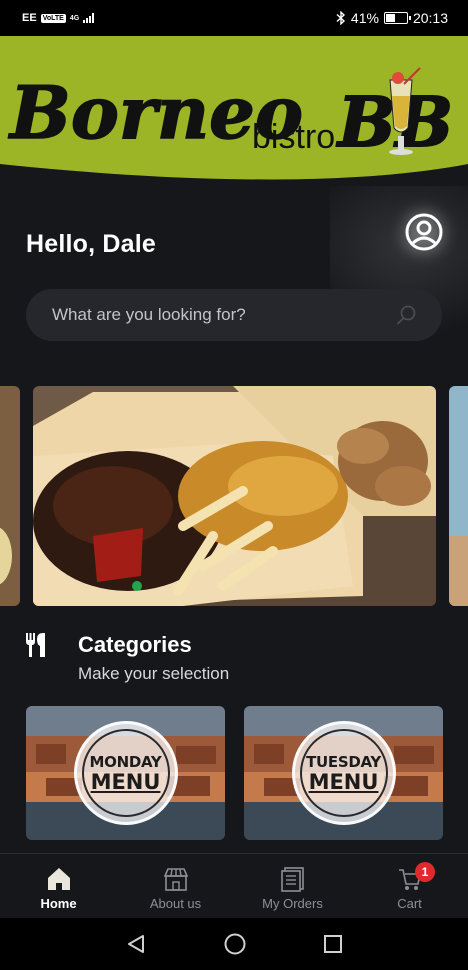 This screenshot has height=970, width=468. Describe the element at coordinates (91, 244) in the screenshot. I see `greeting-title: Hello, Dale` at that location.